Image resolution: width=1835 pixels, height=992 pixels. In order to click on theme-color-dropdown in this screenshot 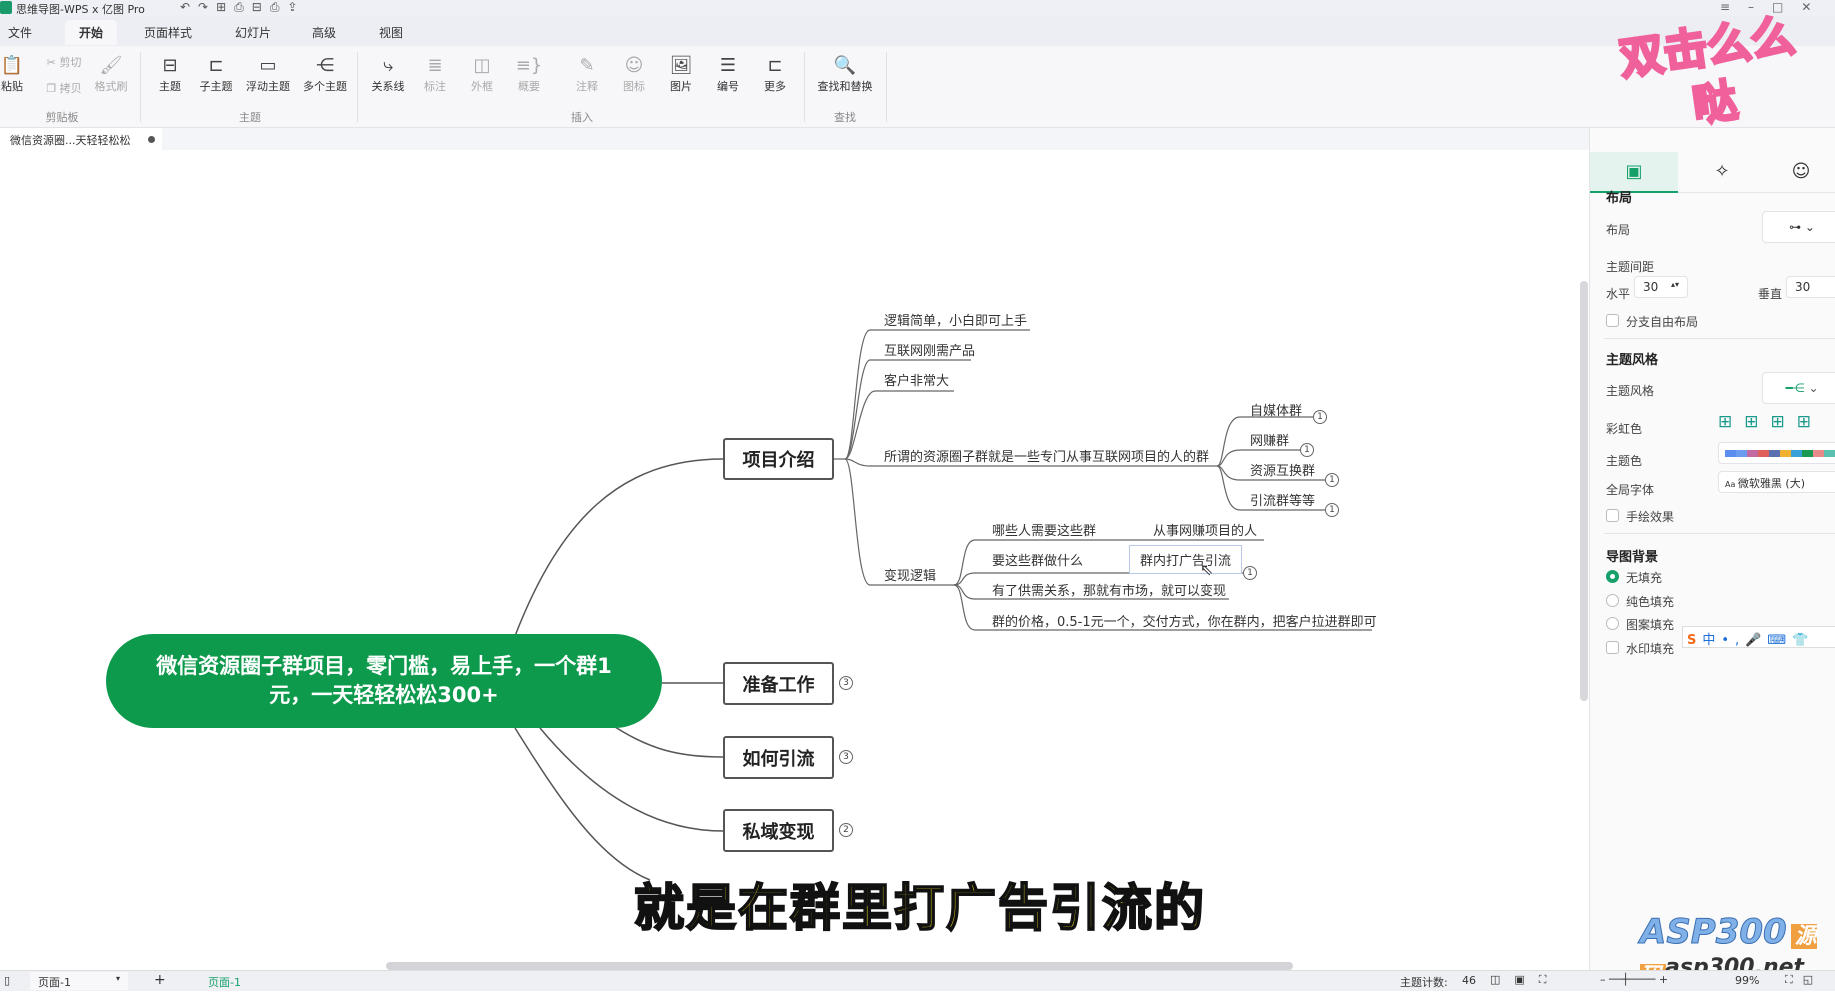, I will do `click(1776, 453)`.